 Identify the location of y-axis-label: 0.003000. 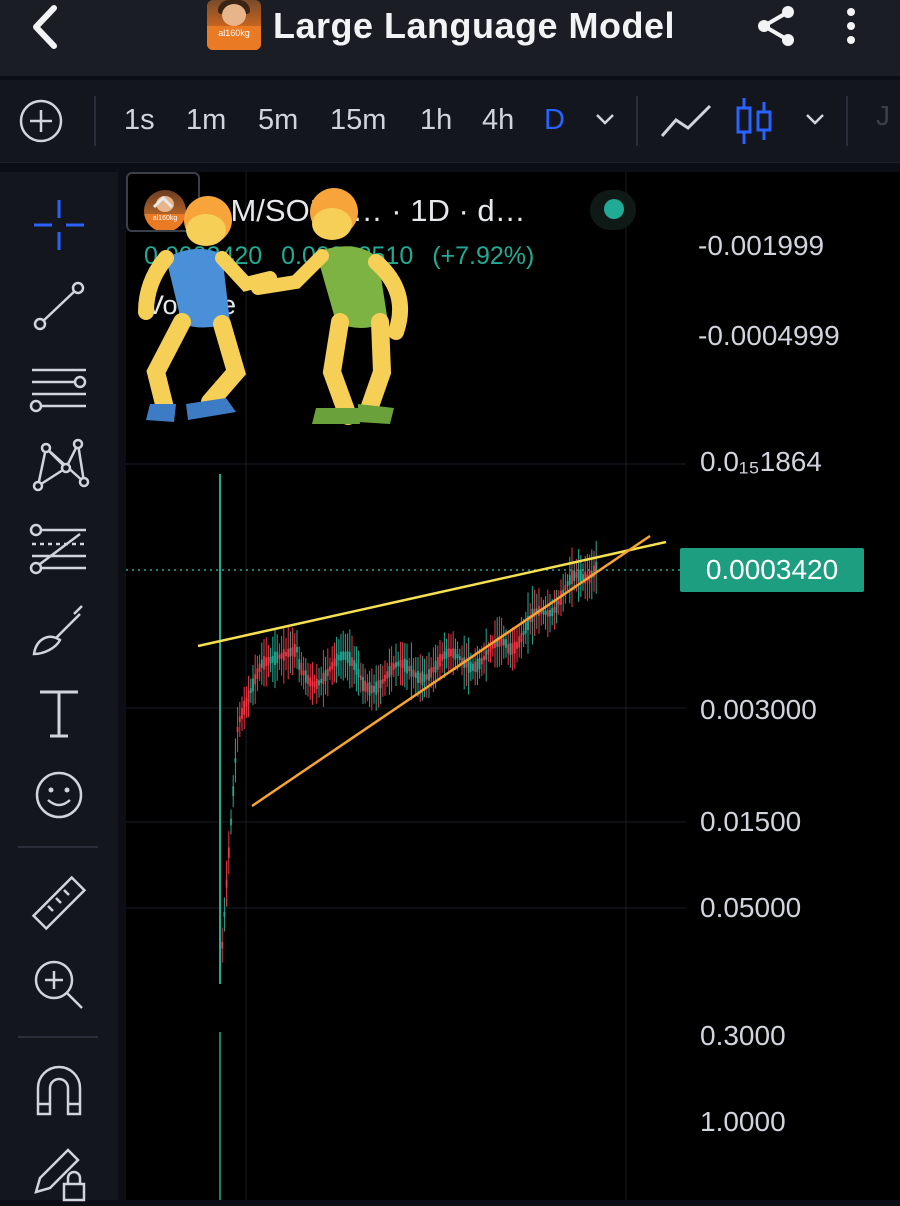
(758, 709).